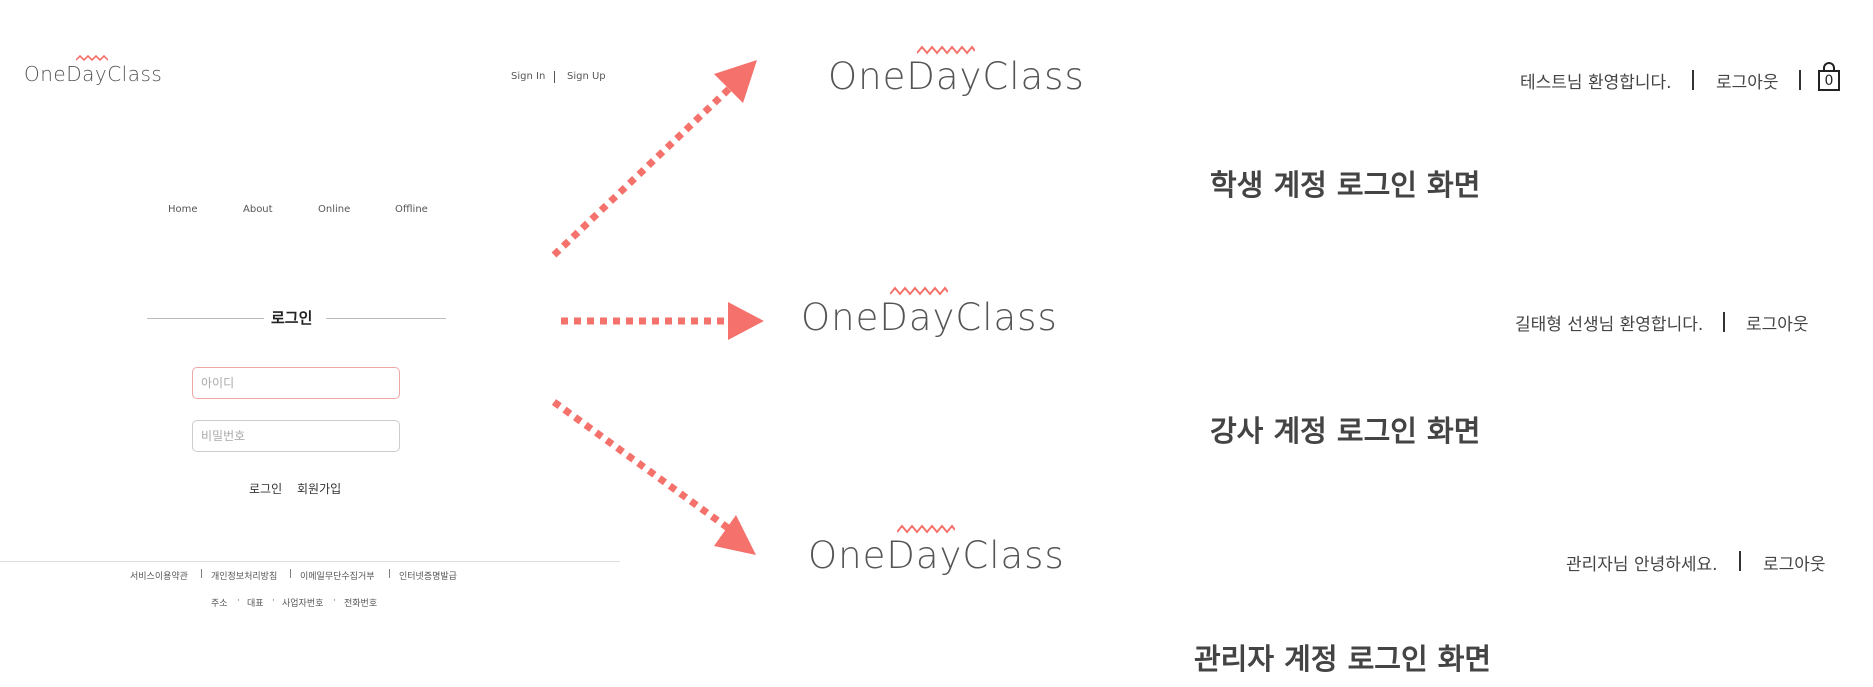  What do you see at coordinates (1345, 185) in the screenshot?
I see `student-caption: 학생 계정 로그인 화면` at bounding box center [1345, 185].